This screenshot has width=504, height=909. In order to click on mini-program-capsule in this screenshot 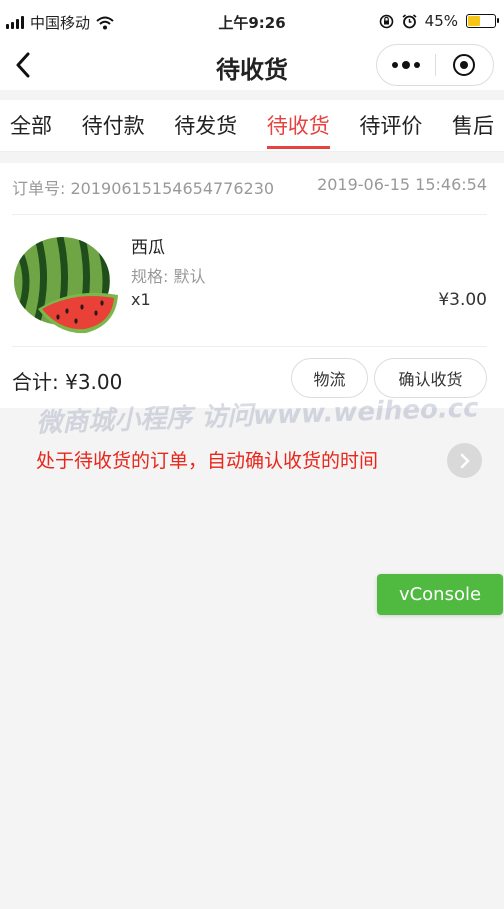, I will do `click(435, 65)`.